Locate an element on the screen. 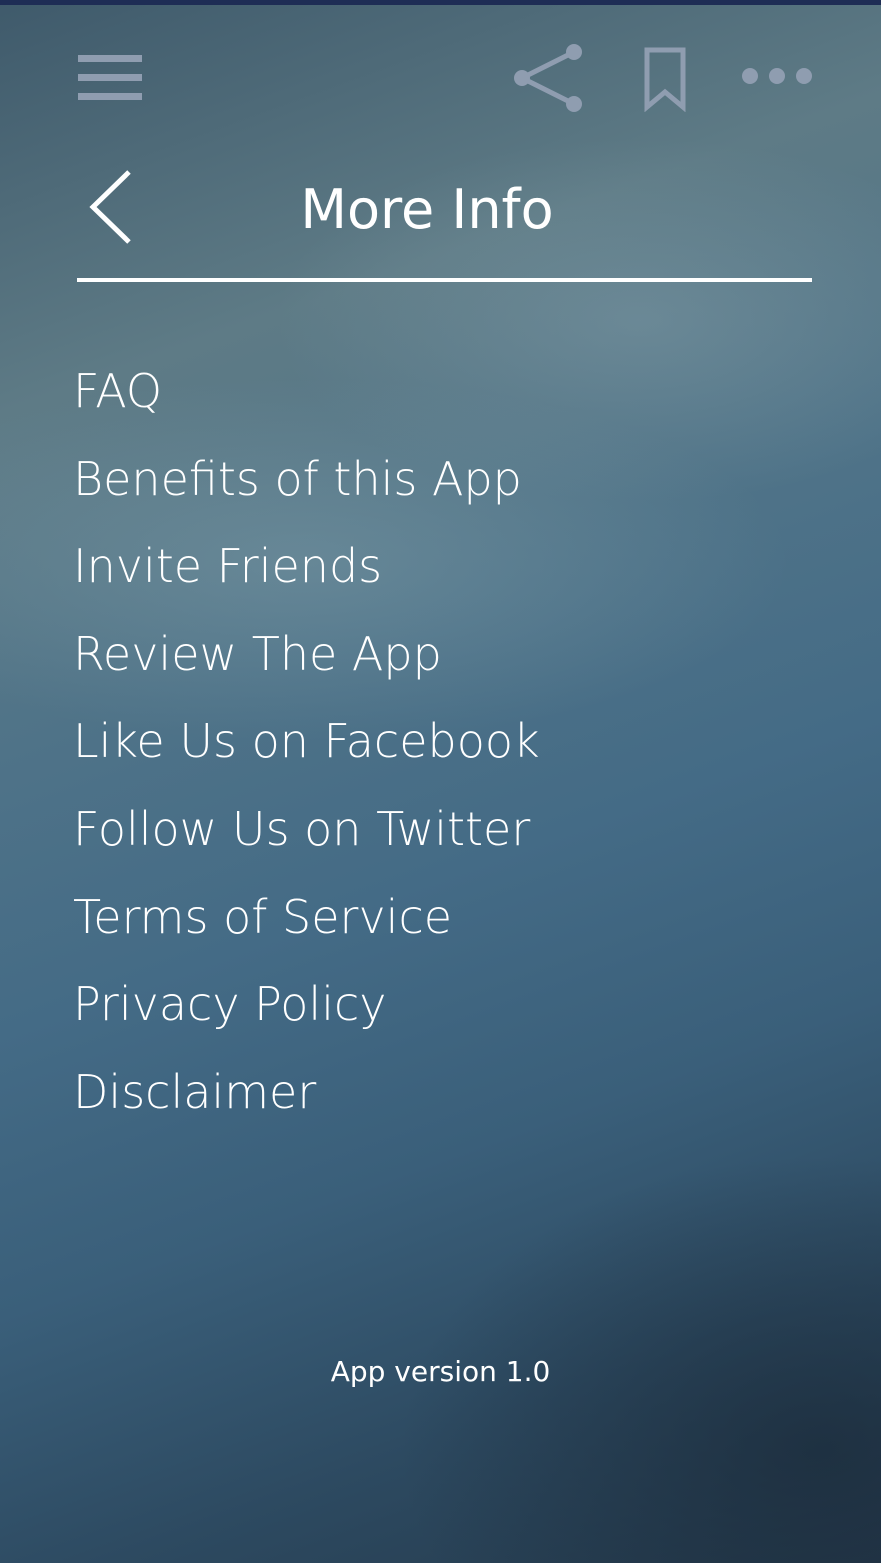 The width and height of the screenshot is (881, 1563). app-version-label: App version 1.0 is located at coordinates (440, 1371).